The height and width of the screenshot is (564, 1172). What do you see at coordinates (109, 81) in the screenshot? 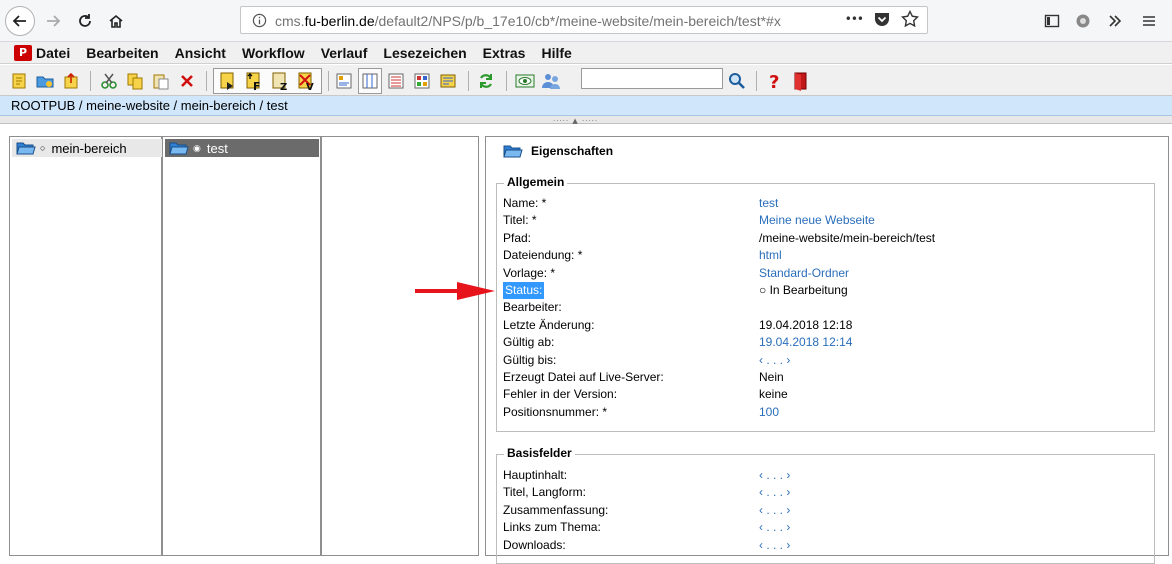
I see `cut-button` at bounding box center [109, 81].